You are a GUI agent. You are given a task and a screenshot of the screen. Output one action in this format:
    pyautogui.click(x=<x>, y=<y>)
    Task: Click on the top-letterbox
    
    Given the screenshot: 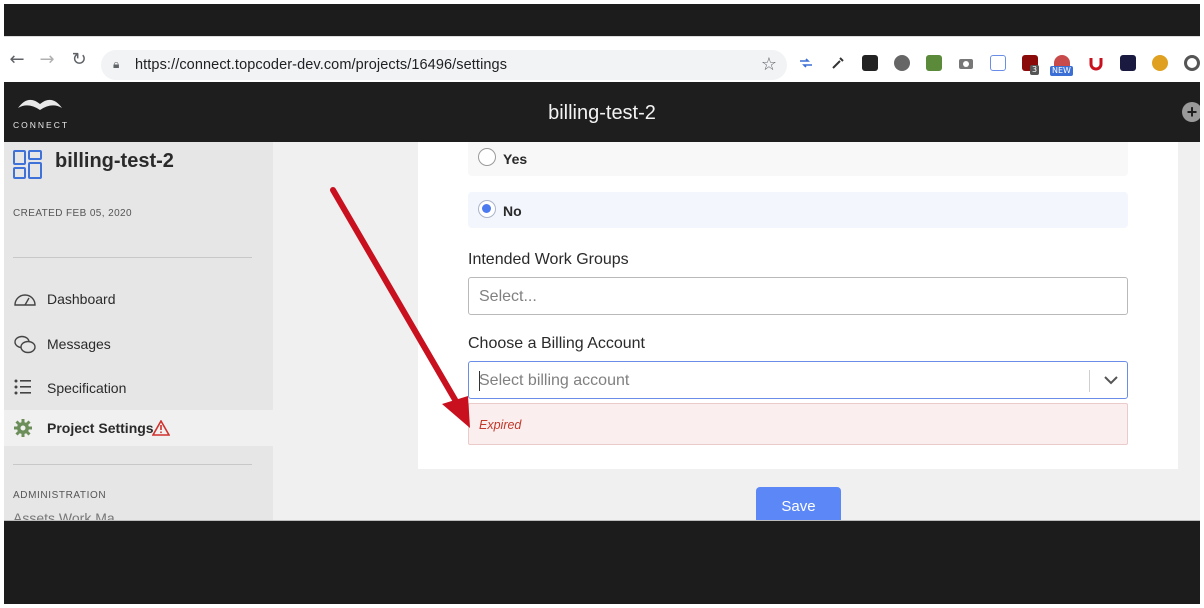 What is the action you would take?
    pyautogui.click(x=602, y=20)
    